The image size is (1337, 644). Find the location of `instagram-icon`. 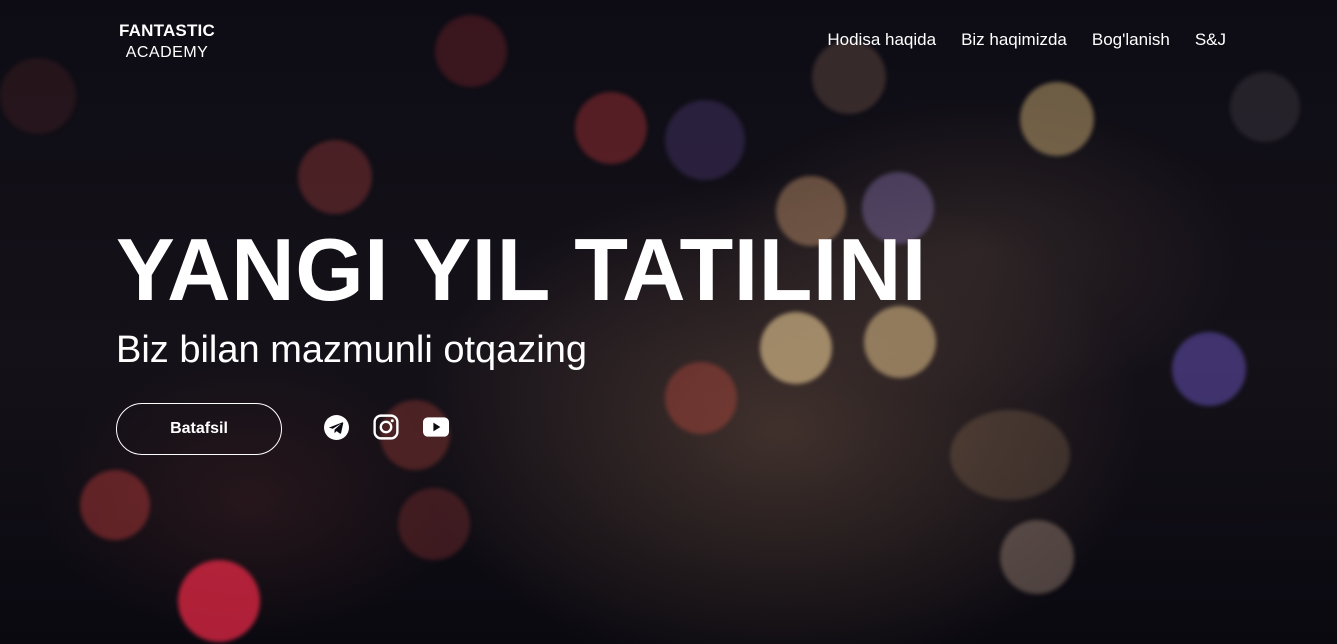

instagram-icon is located at coordinates (386, 427).